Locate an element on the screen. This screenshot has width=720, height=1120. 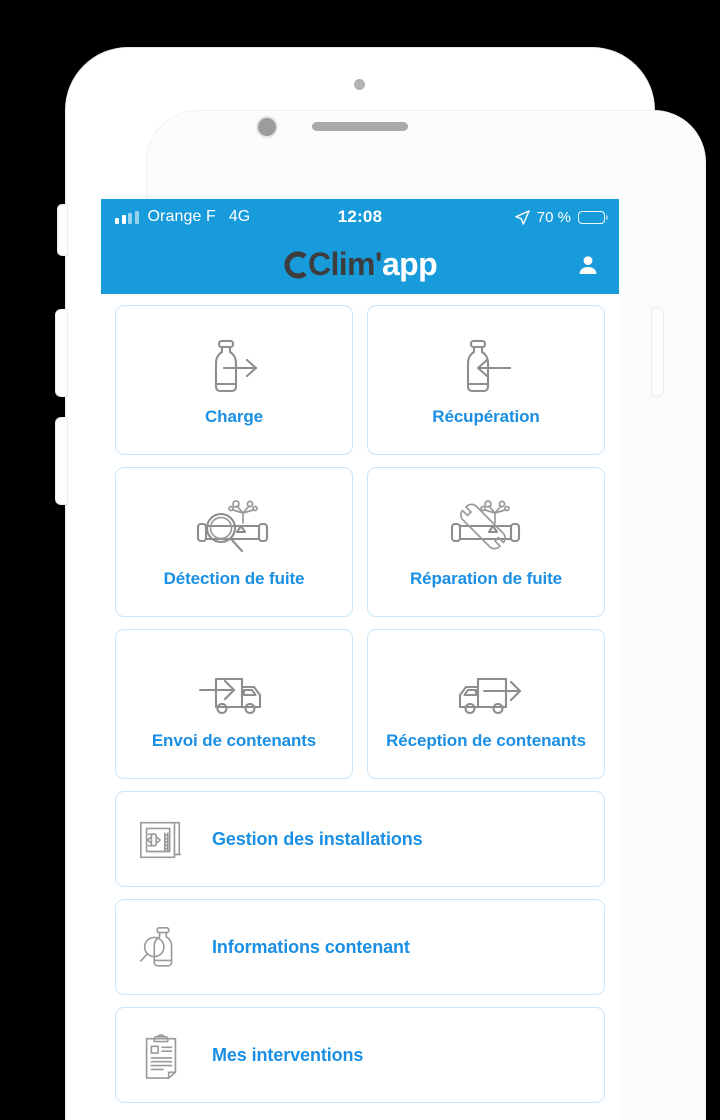
front-camera-icon is located at coordinates (267, 127).